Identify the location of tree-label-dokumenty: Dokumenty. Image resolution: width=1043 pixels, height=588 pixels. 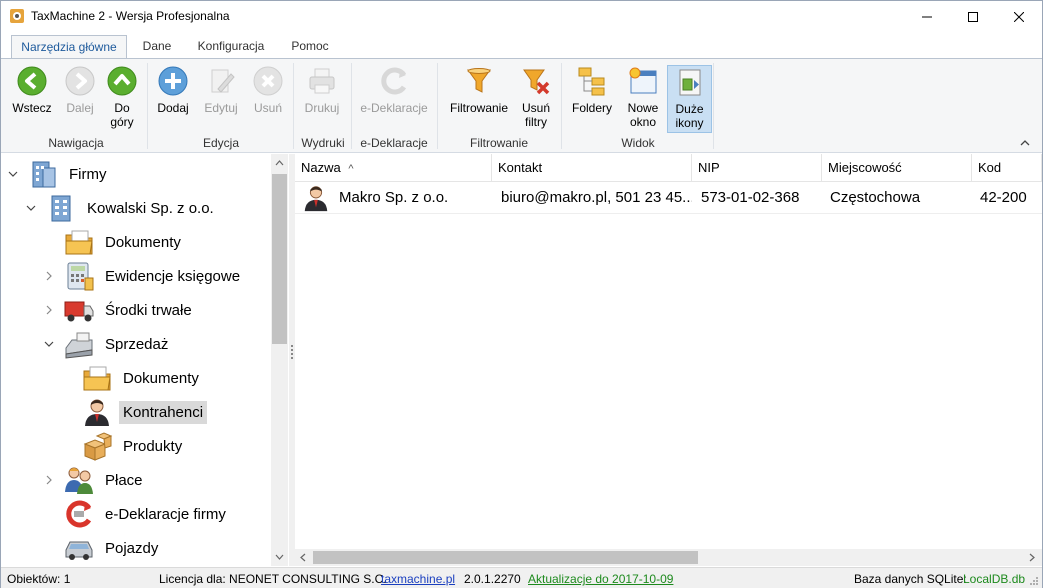
(143, 242).